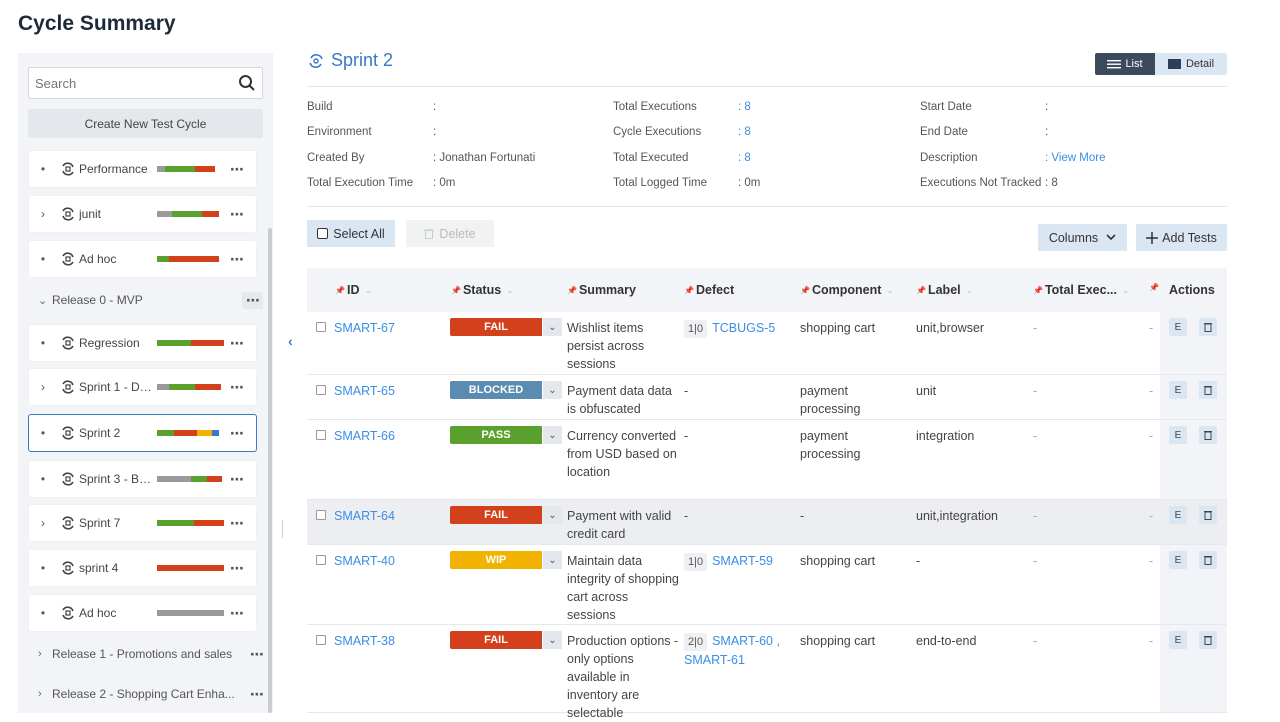 The height and width of the screenshot is (722, 1280). Describe the element at coordinates (1191, 64) in the screenshot. I see `detail-view-button: Detail` at that location.